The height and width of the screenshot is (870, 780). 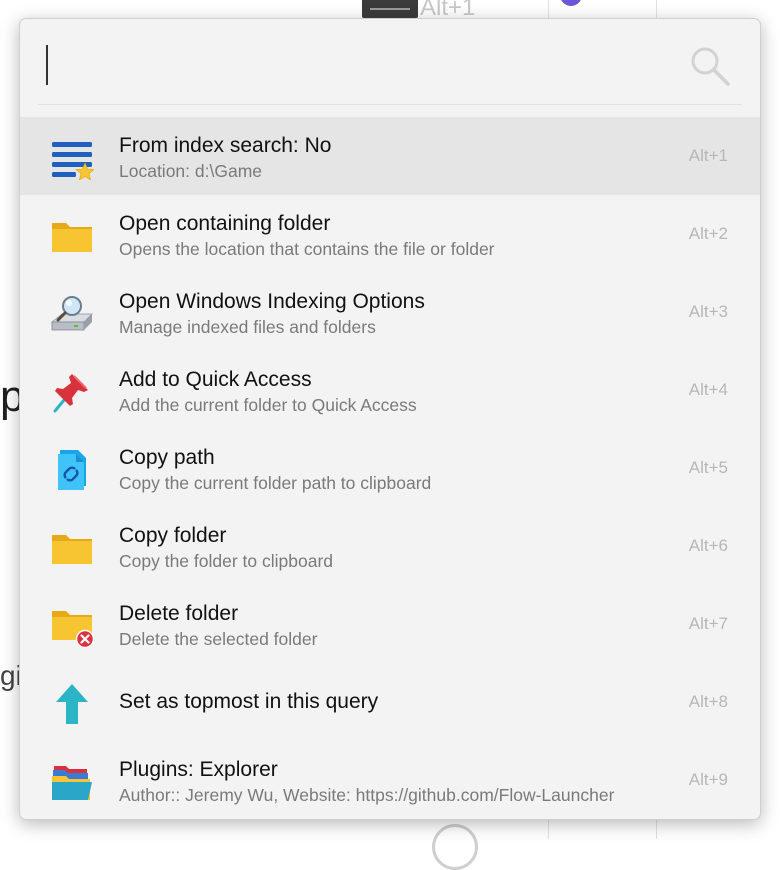 What do you see at coordinates (708, 623) in the screenshot?
I see `result-hotkey: Alt+7` at bounding box center [708, 623].